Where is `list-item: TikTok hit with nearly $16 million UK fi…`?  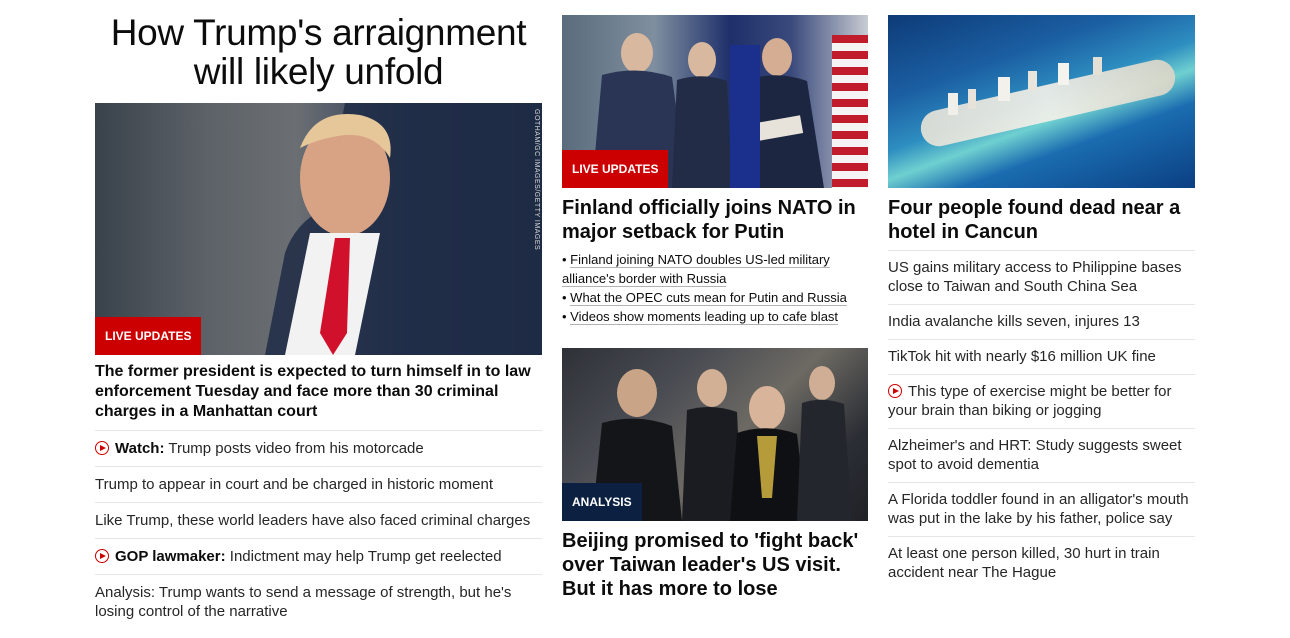 list-item: TikTok hit with nearly $16 million UK fi… is located at coordinates (1041, 356).